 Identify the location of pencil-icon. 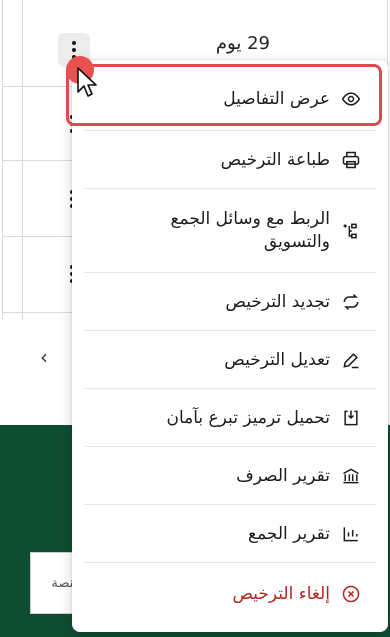
(351, 360).